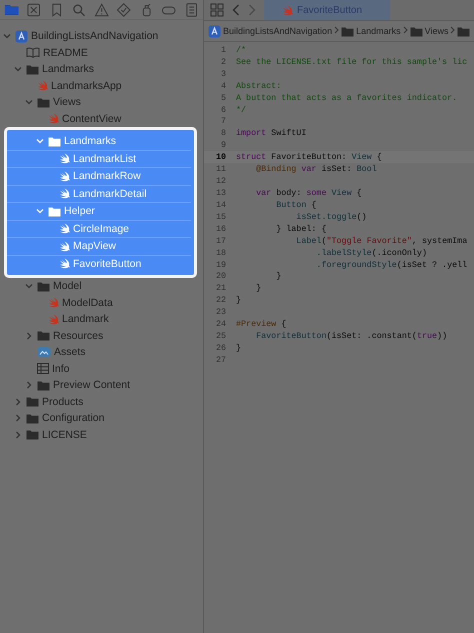 This screenshot has height=633, width=474. What do you see at coordinates (67, 102) in the screenshot?
I see `file-tree-item: Views` at bounding box center [67, 102].